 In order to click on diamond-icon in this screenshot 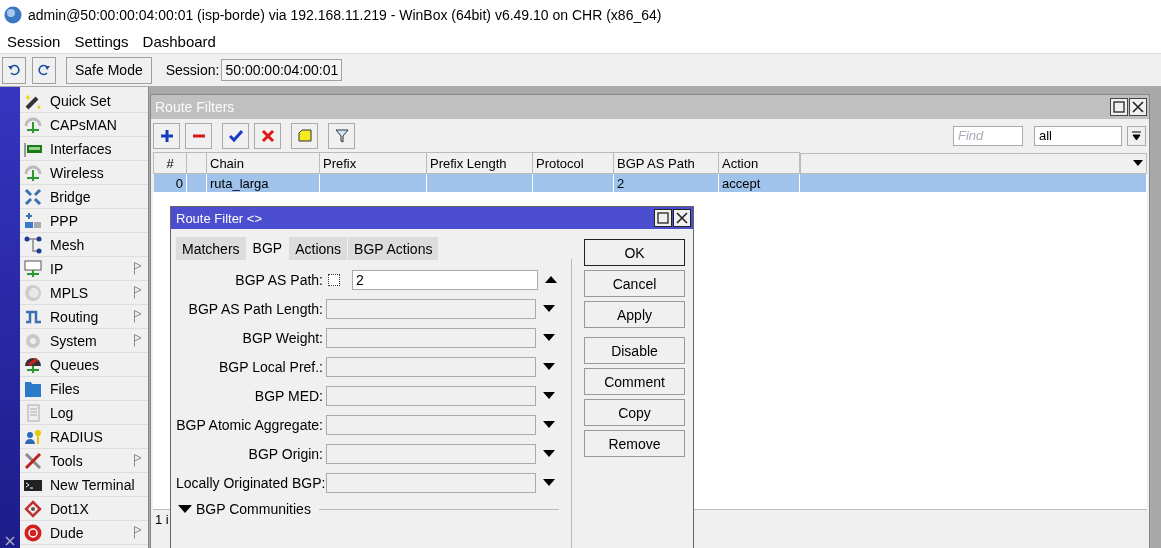, I will do `click(33, 508)`.